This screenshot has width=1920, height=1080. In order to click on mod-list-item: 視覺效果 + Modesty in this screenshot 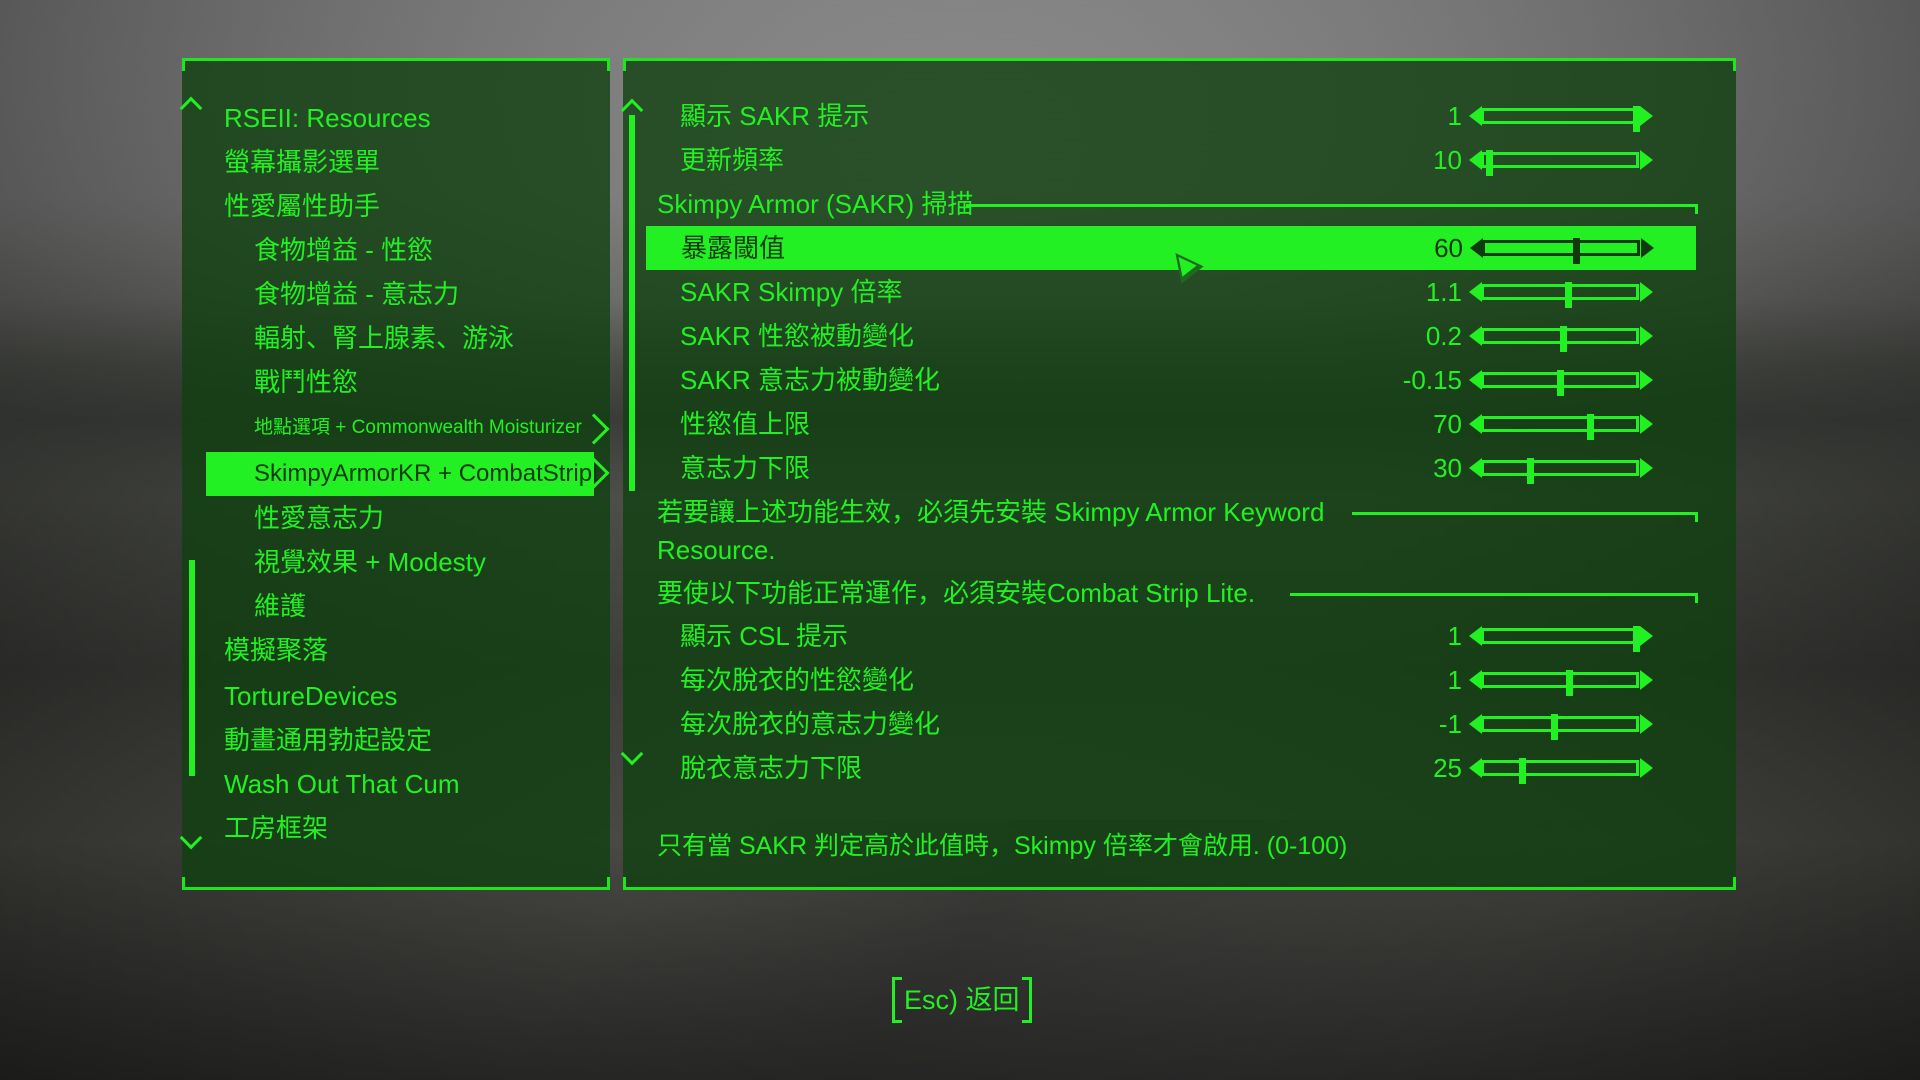, I will do `click(370, 562)`.